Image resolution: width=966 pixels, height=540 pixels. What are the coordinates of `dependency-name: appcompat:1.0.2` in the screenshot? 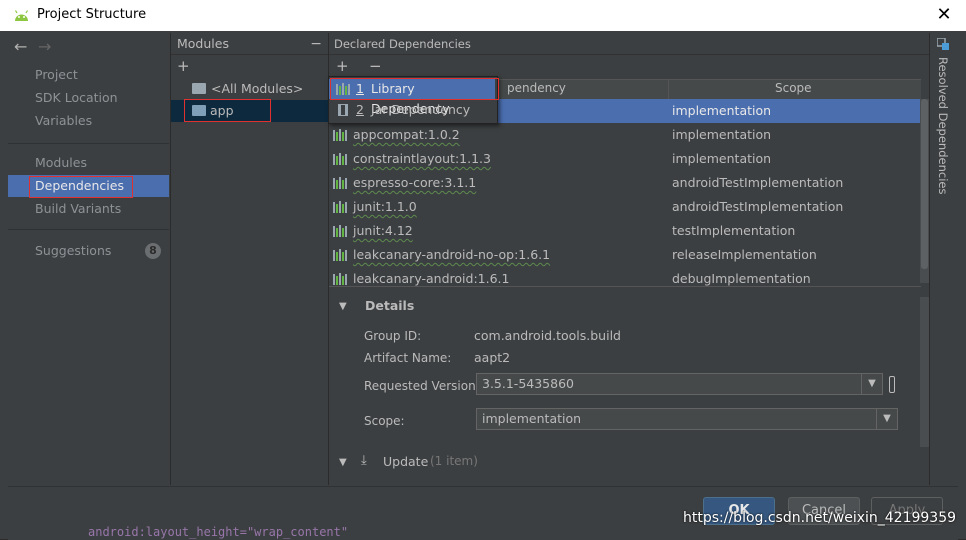 It's located at (406, 134).